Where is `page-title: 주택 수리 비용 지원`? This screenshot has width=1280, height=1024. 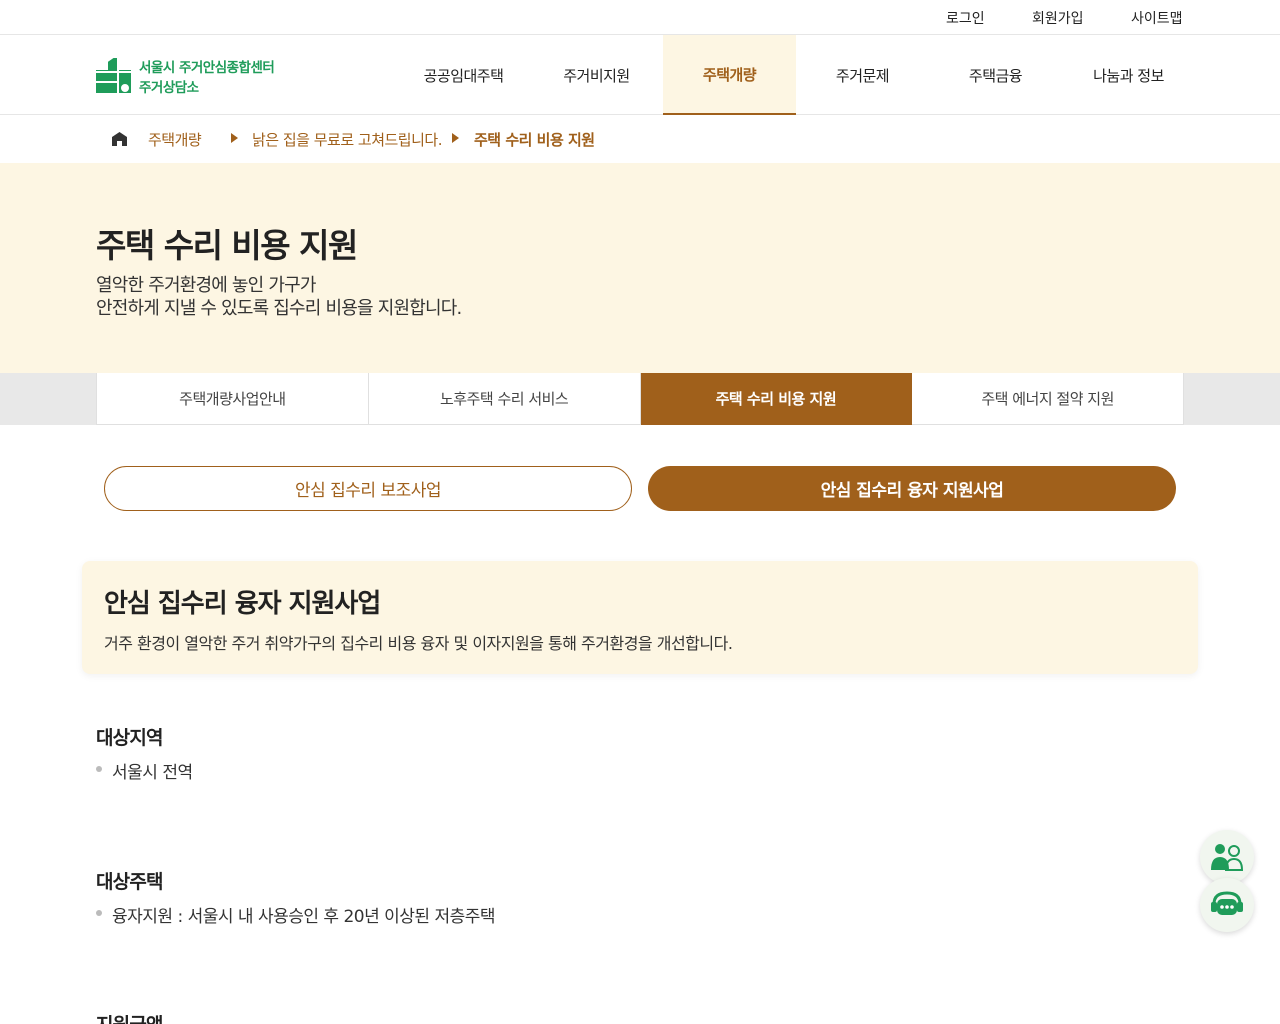
page-title: 주택 수리 비용 지원 is located at coordinates (227, 245).